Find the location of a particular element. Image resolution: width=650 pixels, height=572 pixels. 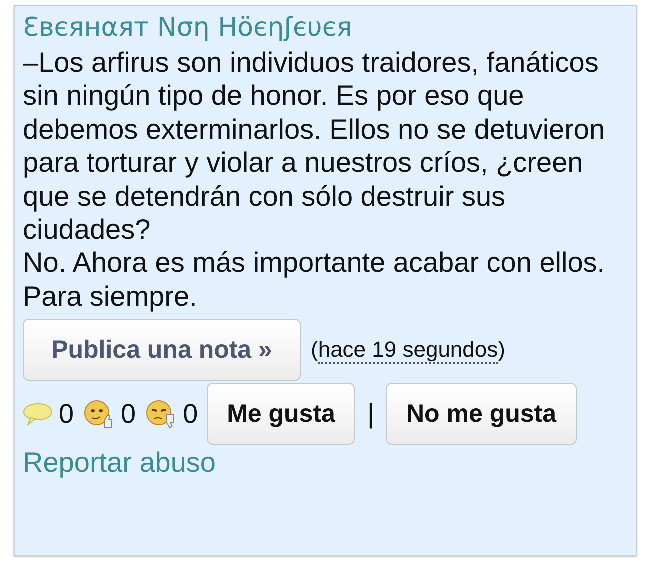

post-text: No. Ahora es más importante acabar con ellos. Para siempre. is located at coordinates (314, 280).